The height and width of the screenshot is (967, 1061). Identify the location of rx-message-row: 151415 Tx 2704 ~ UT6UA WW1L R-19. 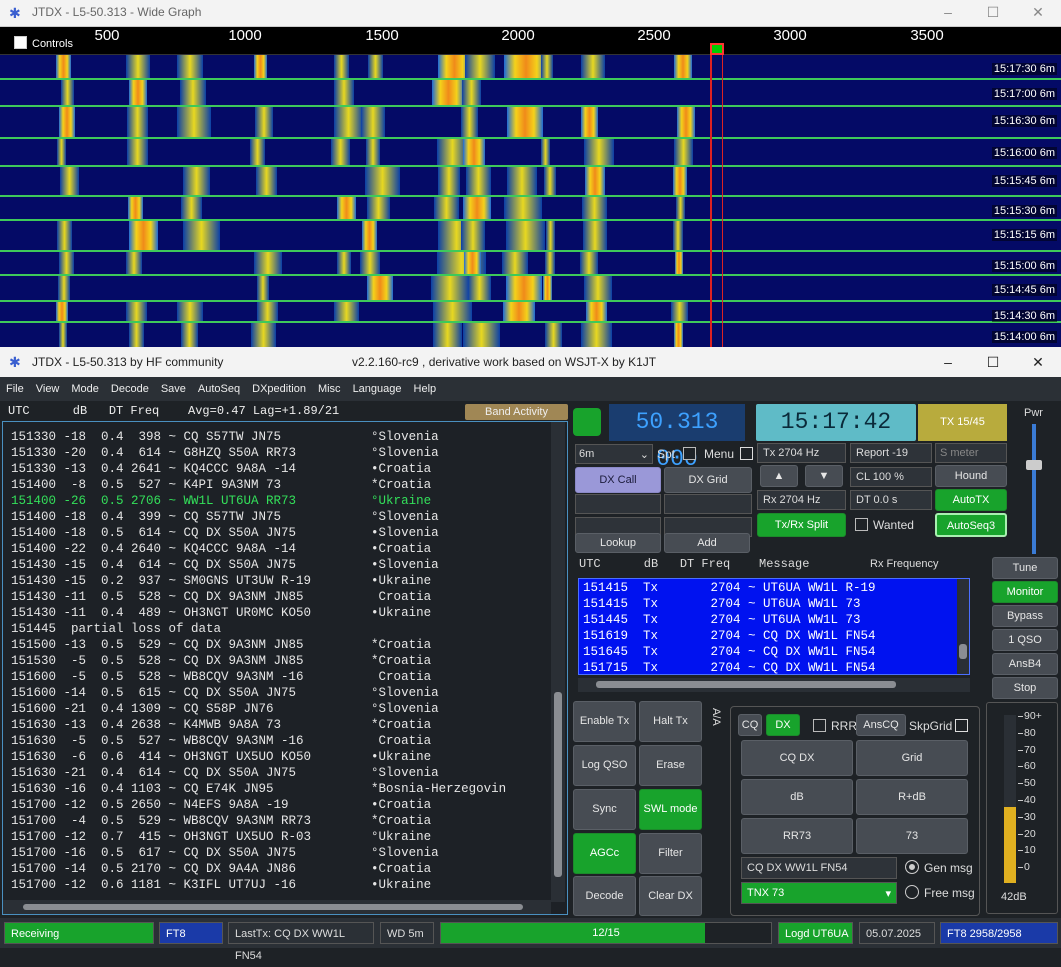
(729, 588).